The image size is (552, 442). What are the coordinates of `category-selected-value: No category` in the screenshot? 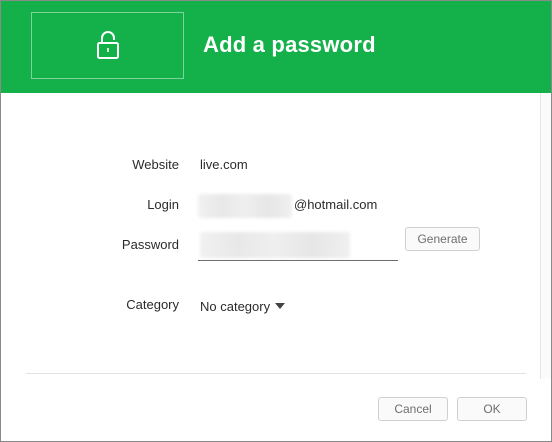 It's located at (235, 306).